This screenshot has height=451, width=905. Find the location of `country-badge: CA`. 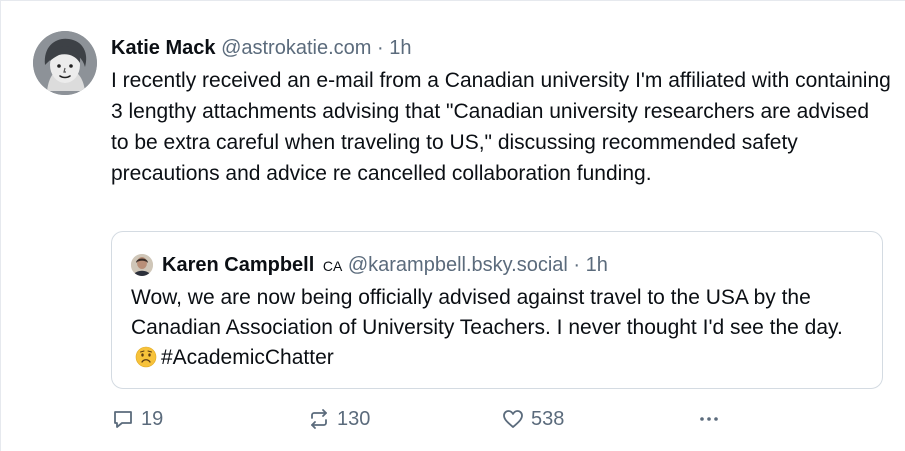

country-badge: CA is located at coordinates (332, 266).